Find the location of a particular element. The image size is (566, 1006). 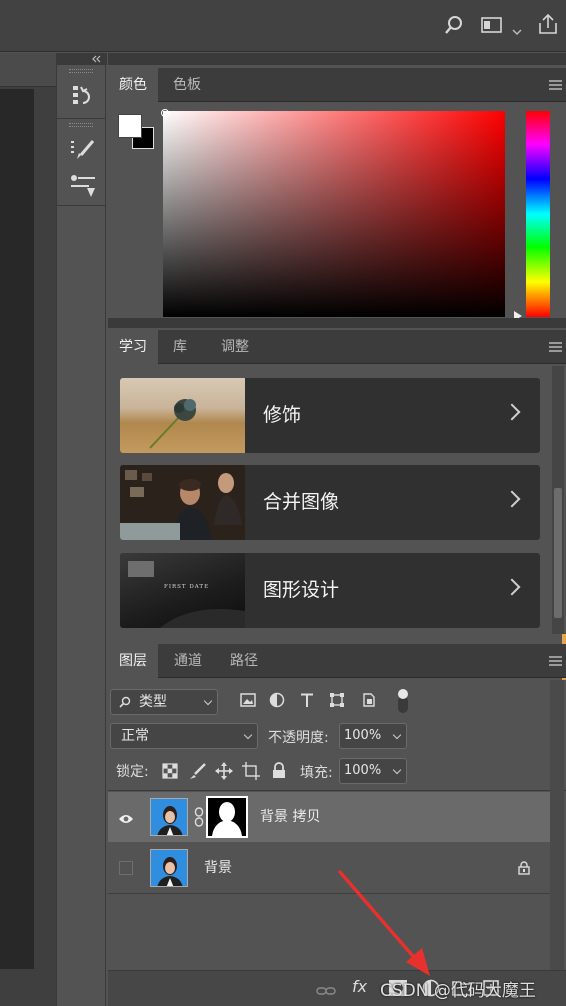

filter-kind-label: 类型 is located at coordinates (153, 702).